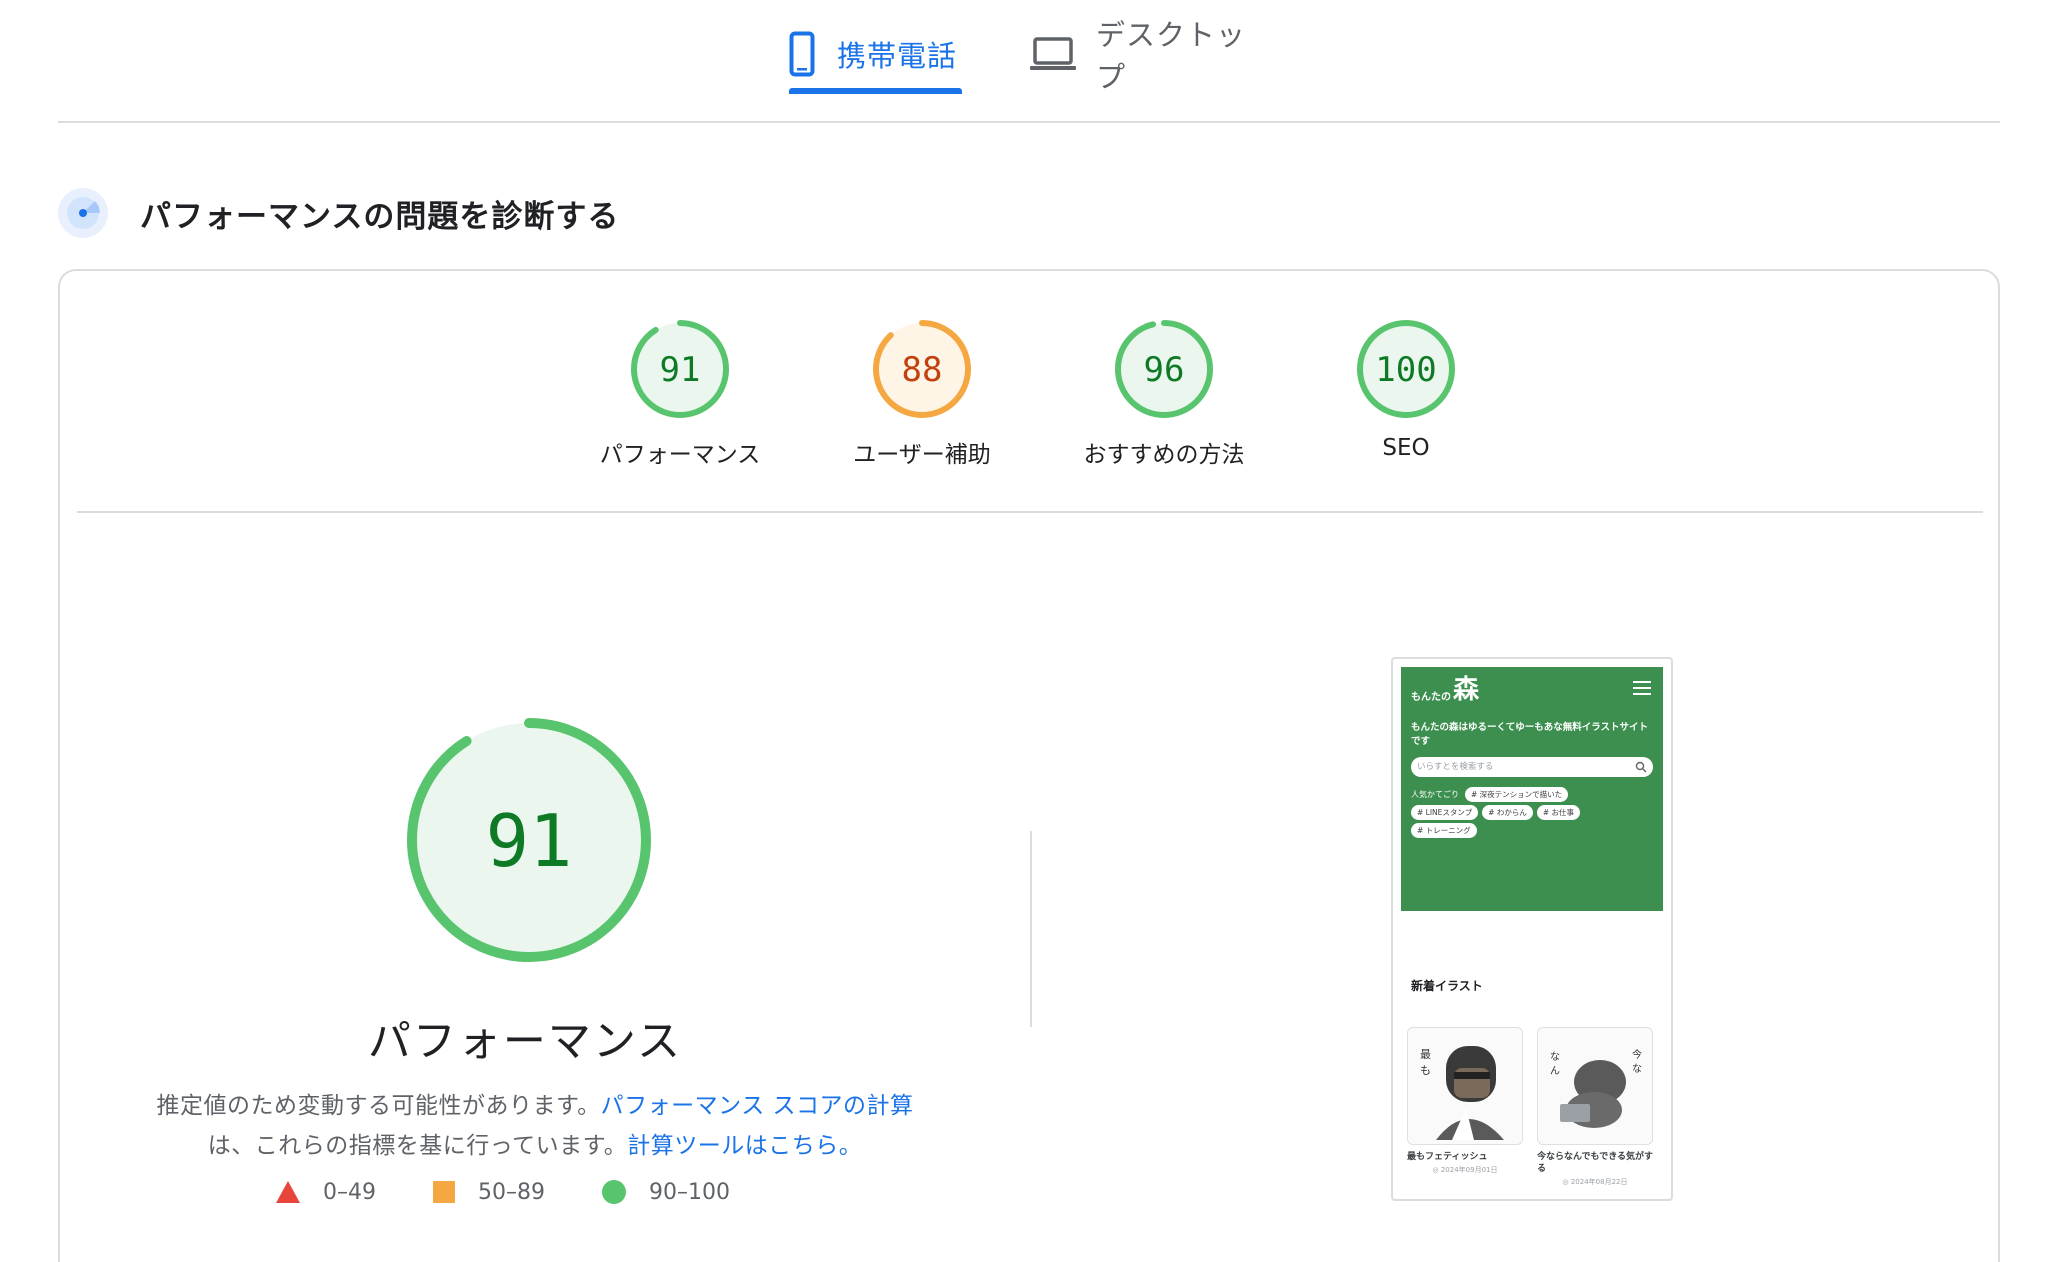 The height and width of the screenshot is (1262, 2058). I want to click on post-card: 最 も 最もフェティッシュ ◎ 2024年09月01日, so click(1465, 1101).